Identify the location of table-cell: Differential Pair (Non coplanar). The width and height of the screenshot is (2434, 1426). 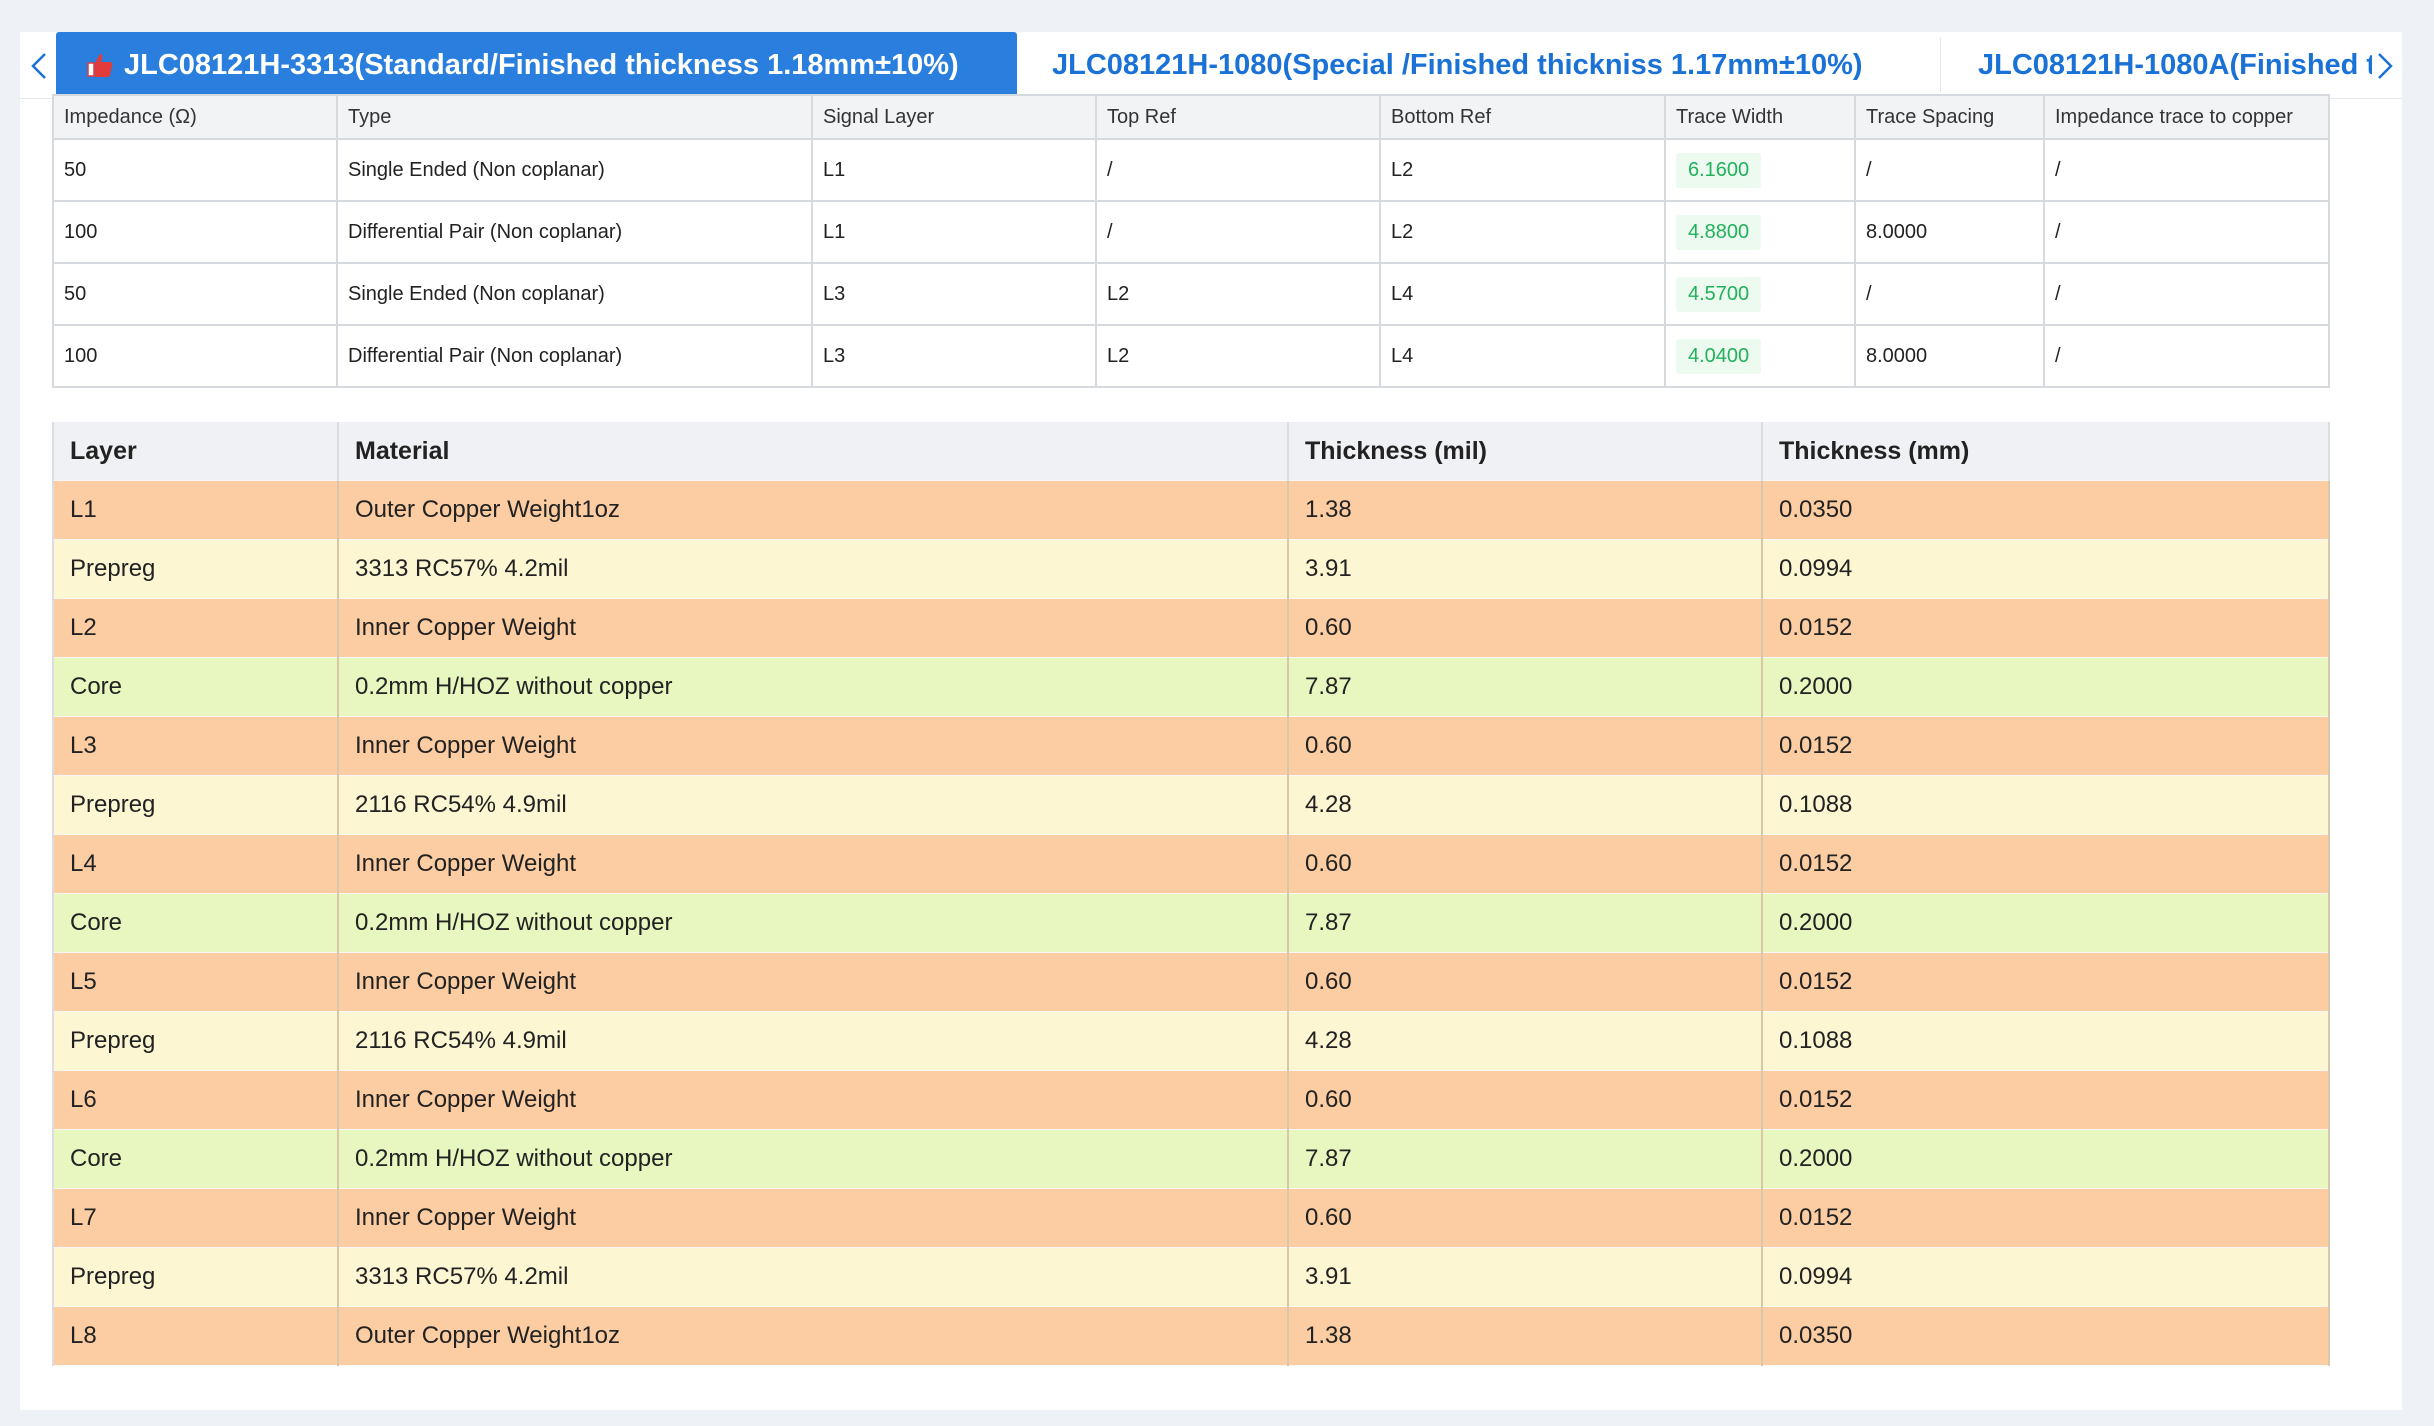
(574, 356).